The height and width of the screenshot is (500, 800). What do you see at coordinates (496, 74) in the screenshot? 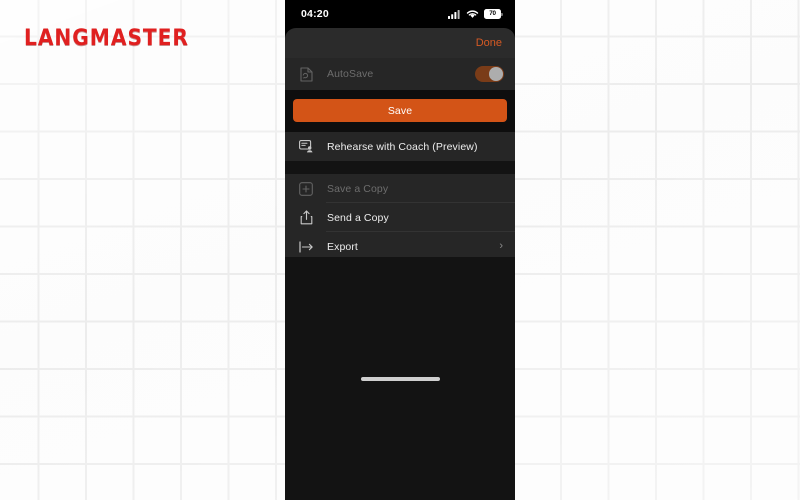
I see `autosave-toggle-knob` at bounding box center [496, 74].